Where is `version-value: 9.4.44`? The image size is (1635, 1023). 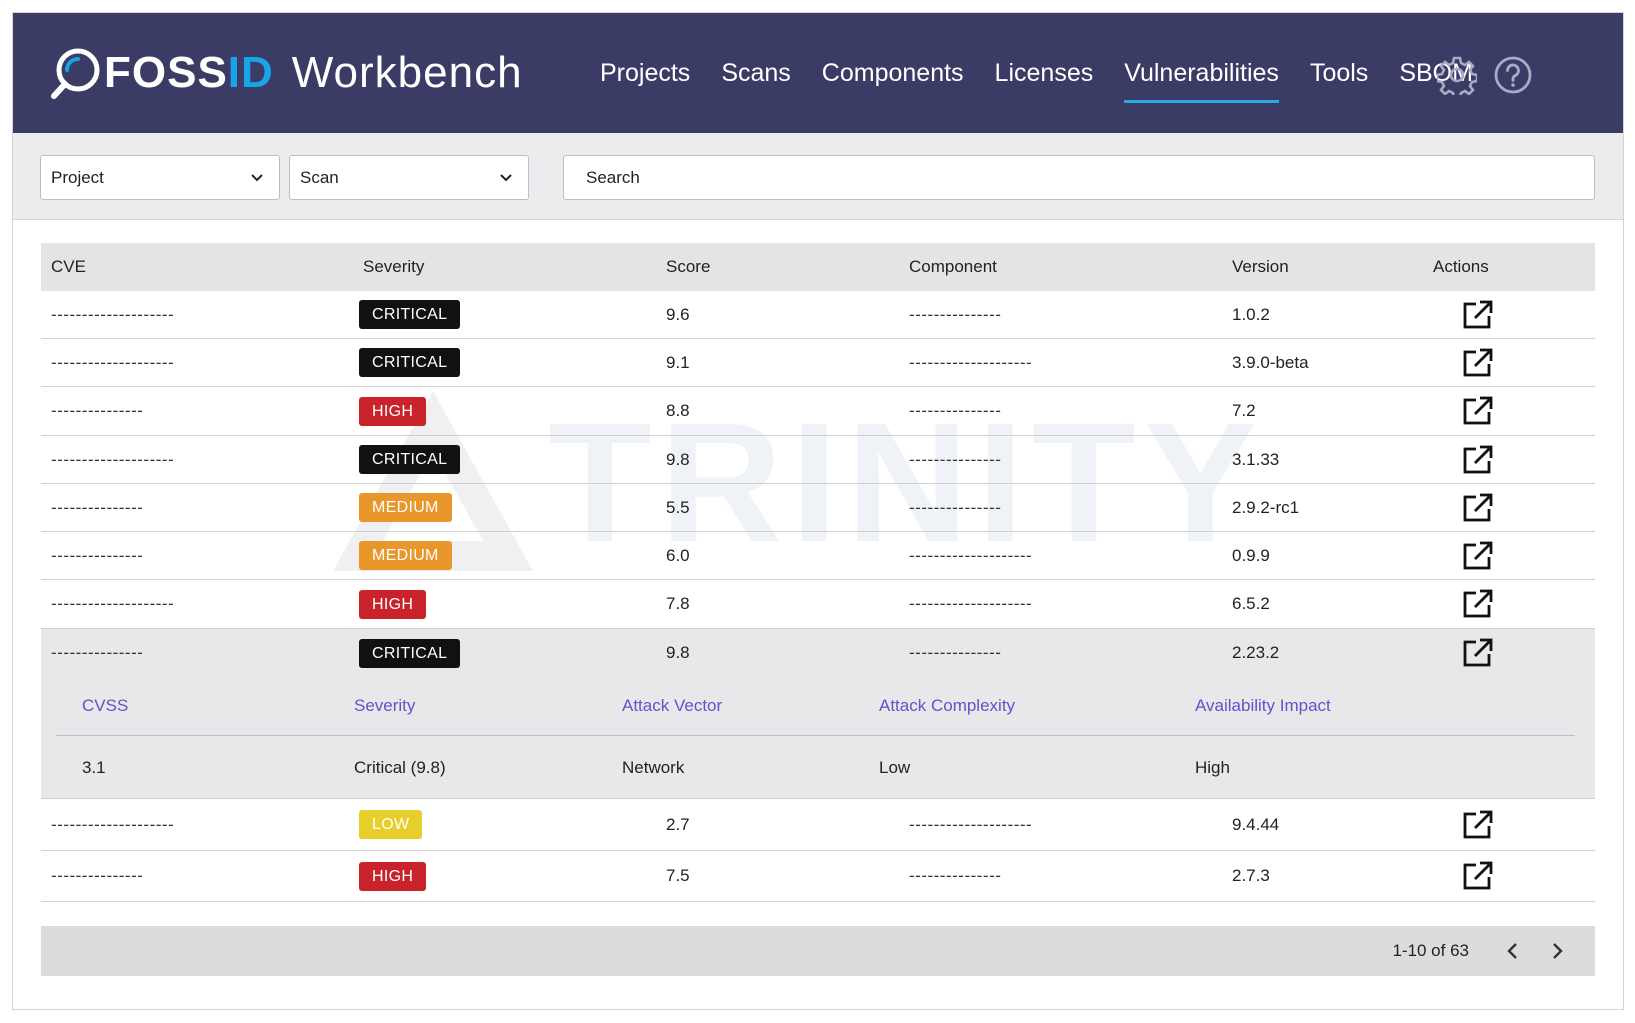
version-value: 9.4.44 is located at coordinates (1256, 824).